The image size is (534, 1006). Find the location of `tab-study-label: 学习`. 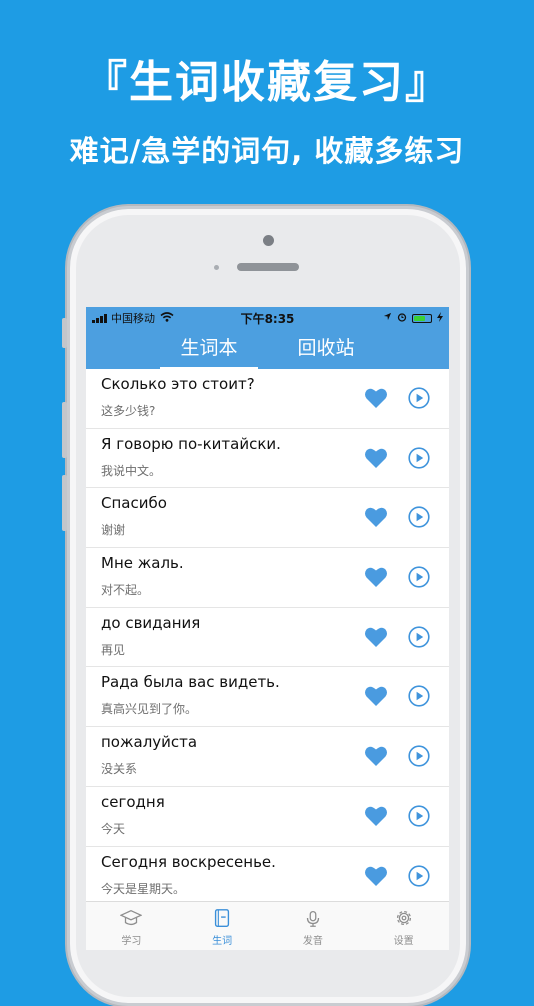

tab-study-label: 学习 is located at coordinates (131, 941).